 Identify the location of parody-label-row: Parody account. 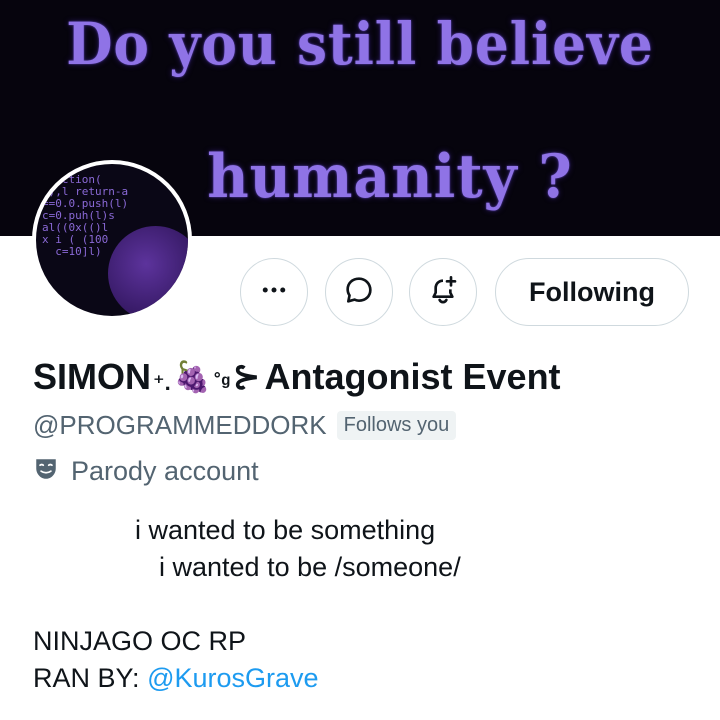
(146, 471).